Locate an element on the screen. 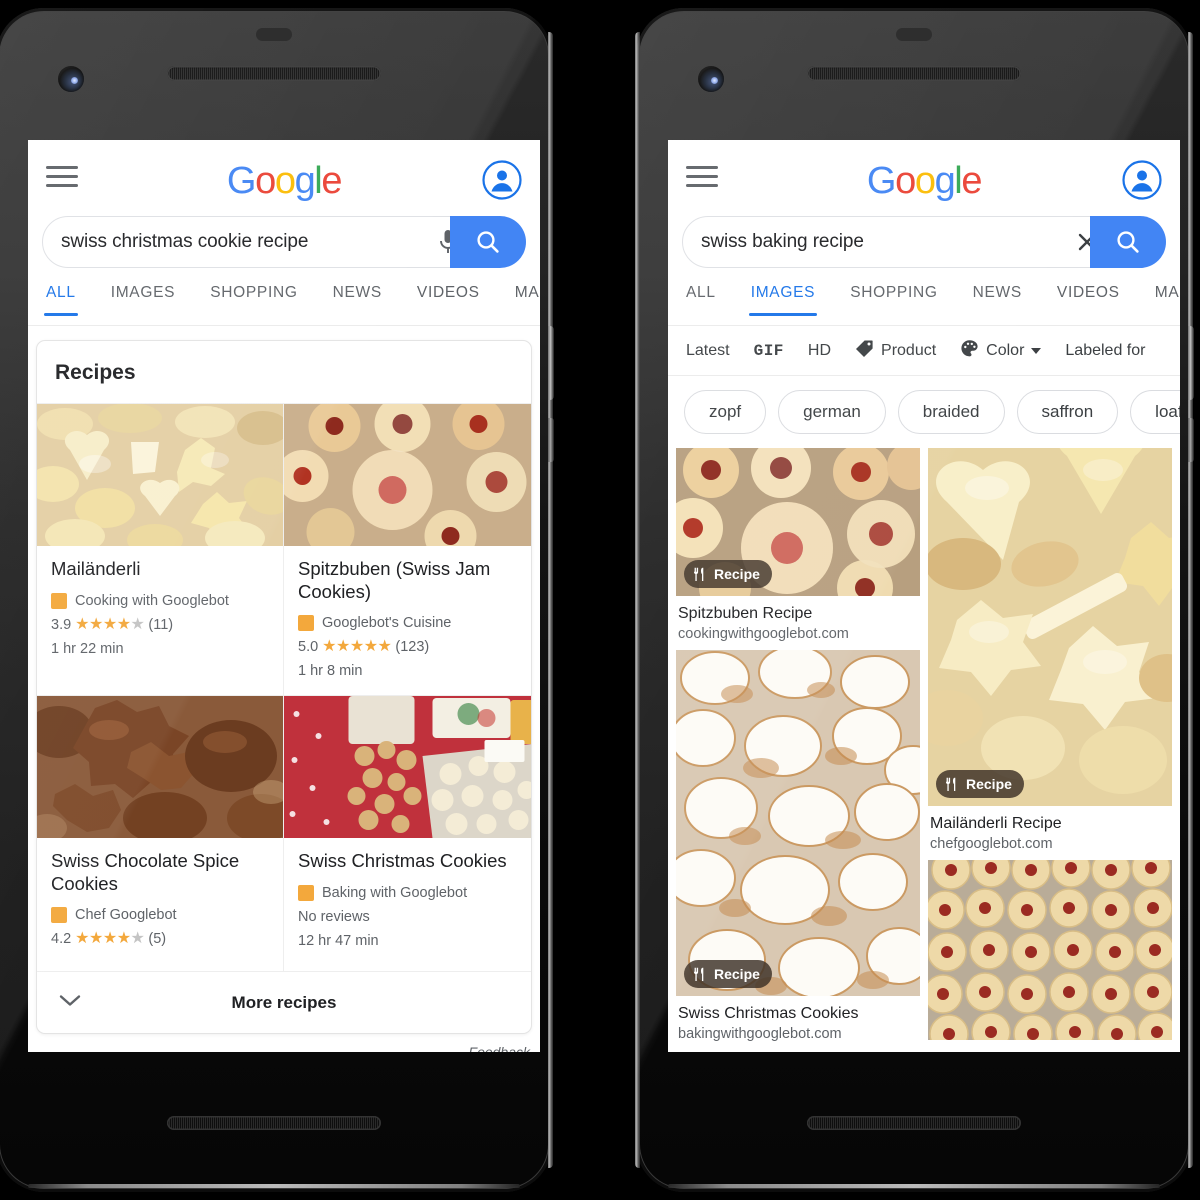 This screenshot has width=1200, height=1200. more-recipes-label: More recipes is located at coordinates (284, 1002).